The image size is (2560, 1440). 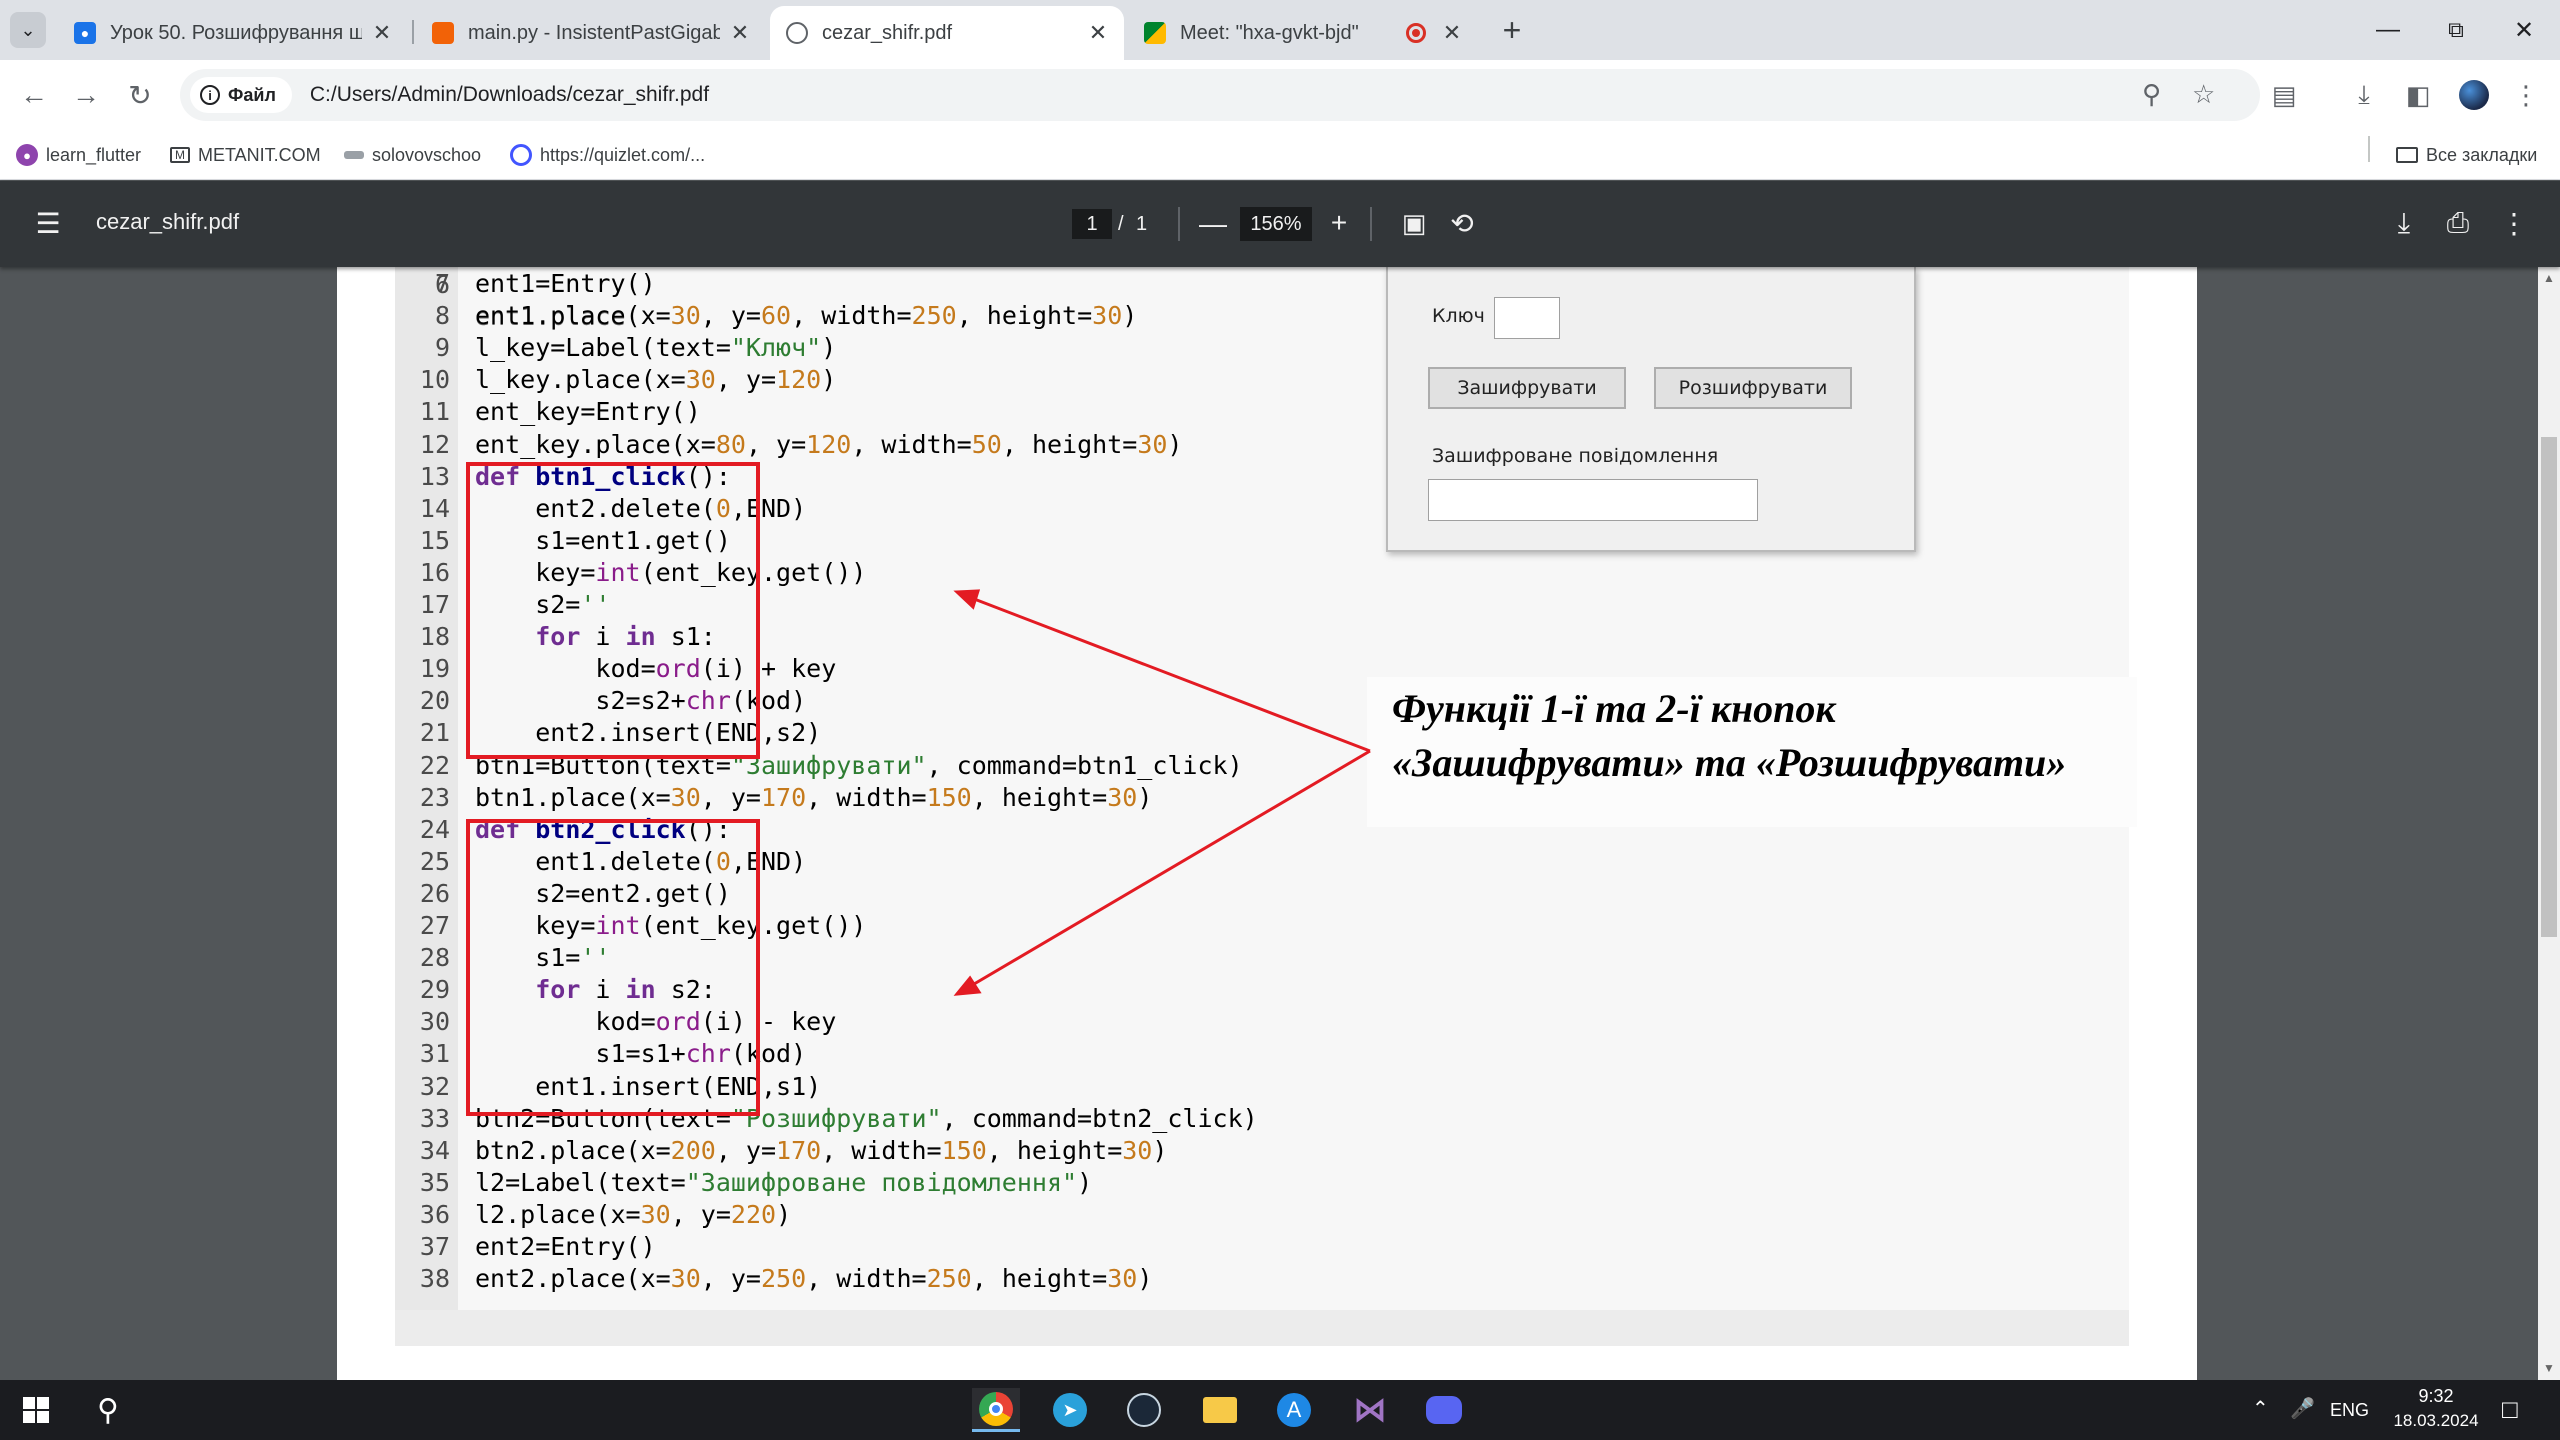 I want to click on tab-lesson: ● Урок 50. Розшифрування ш ис ✕, so click(x=233, y=33).